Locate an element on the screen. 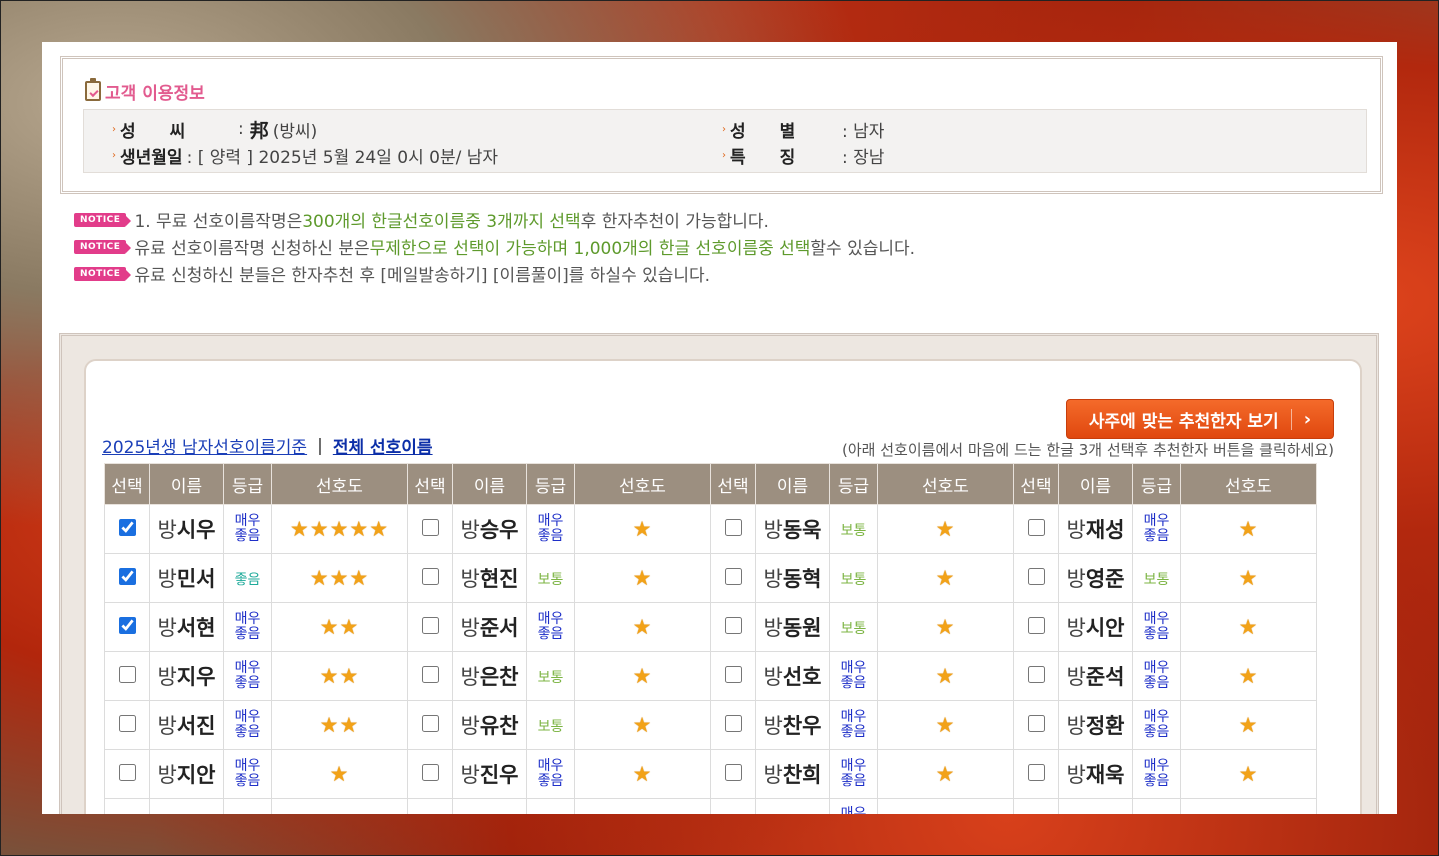 This screenshot has width=1439, height=856. full-name: 방정환 is located at coordinates (1096, 726).